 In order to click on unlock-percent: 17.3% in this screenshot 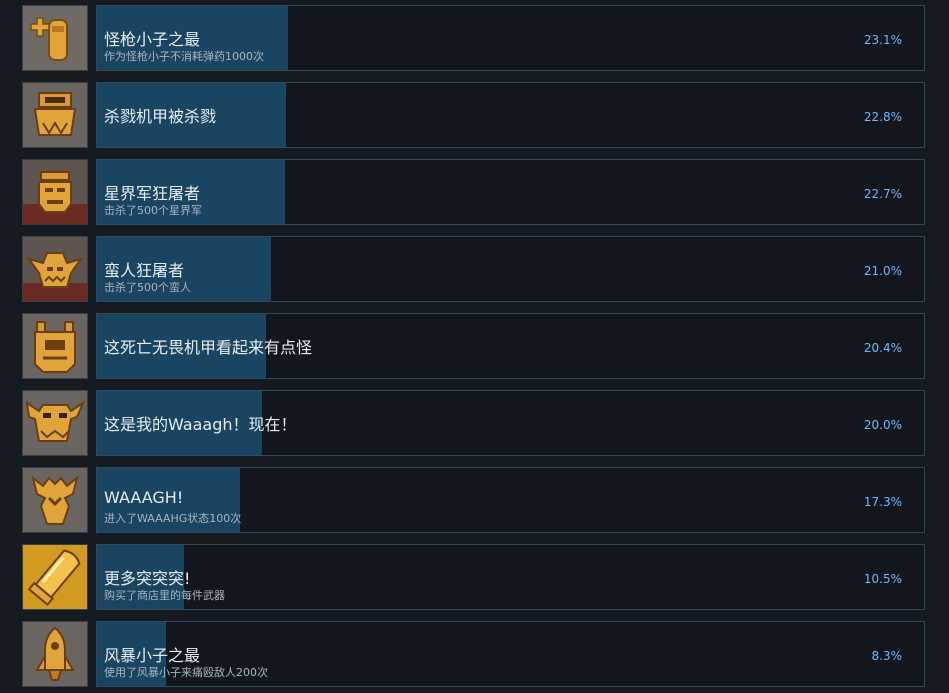, I will do `click(882, 502)`.